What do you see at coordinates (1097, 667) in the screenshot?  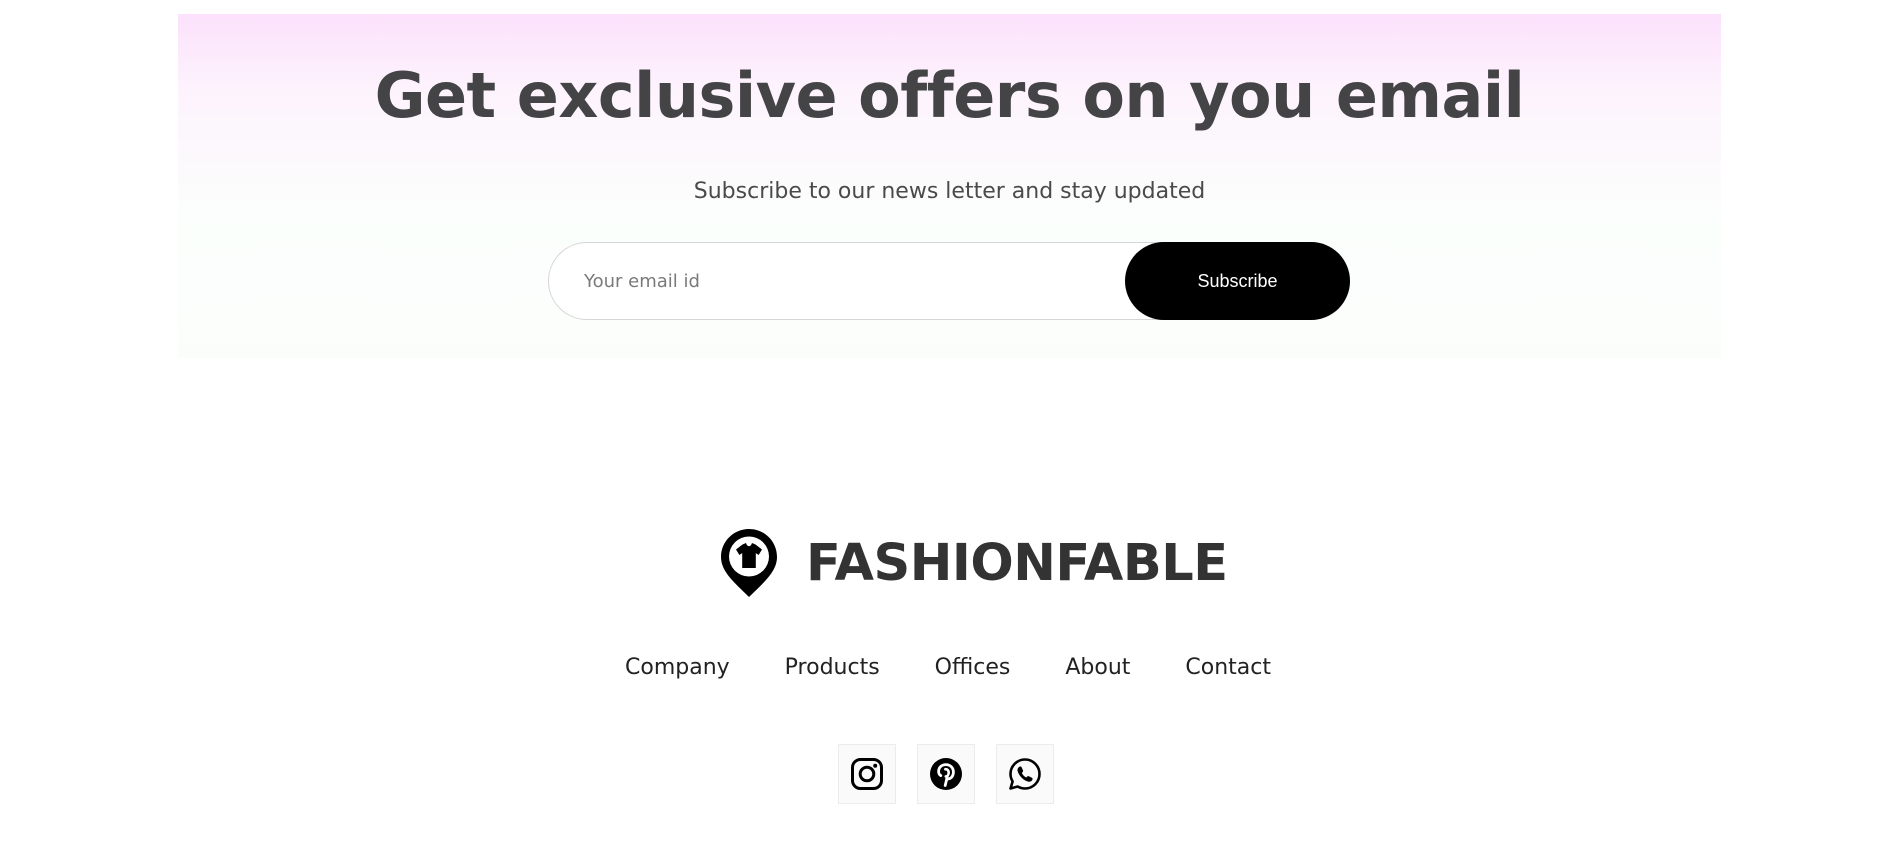 I see `footer-link-about: About` at bounding box center [1097, 667].